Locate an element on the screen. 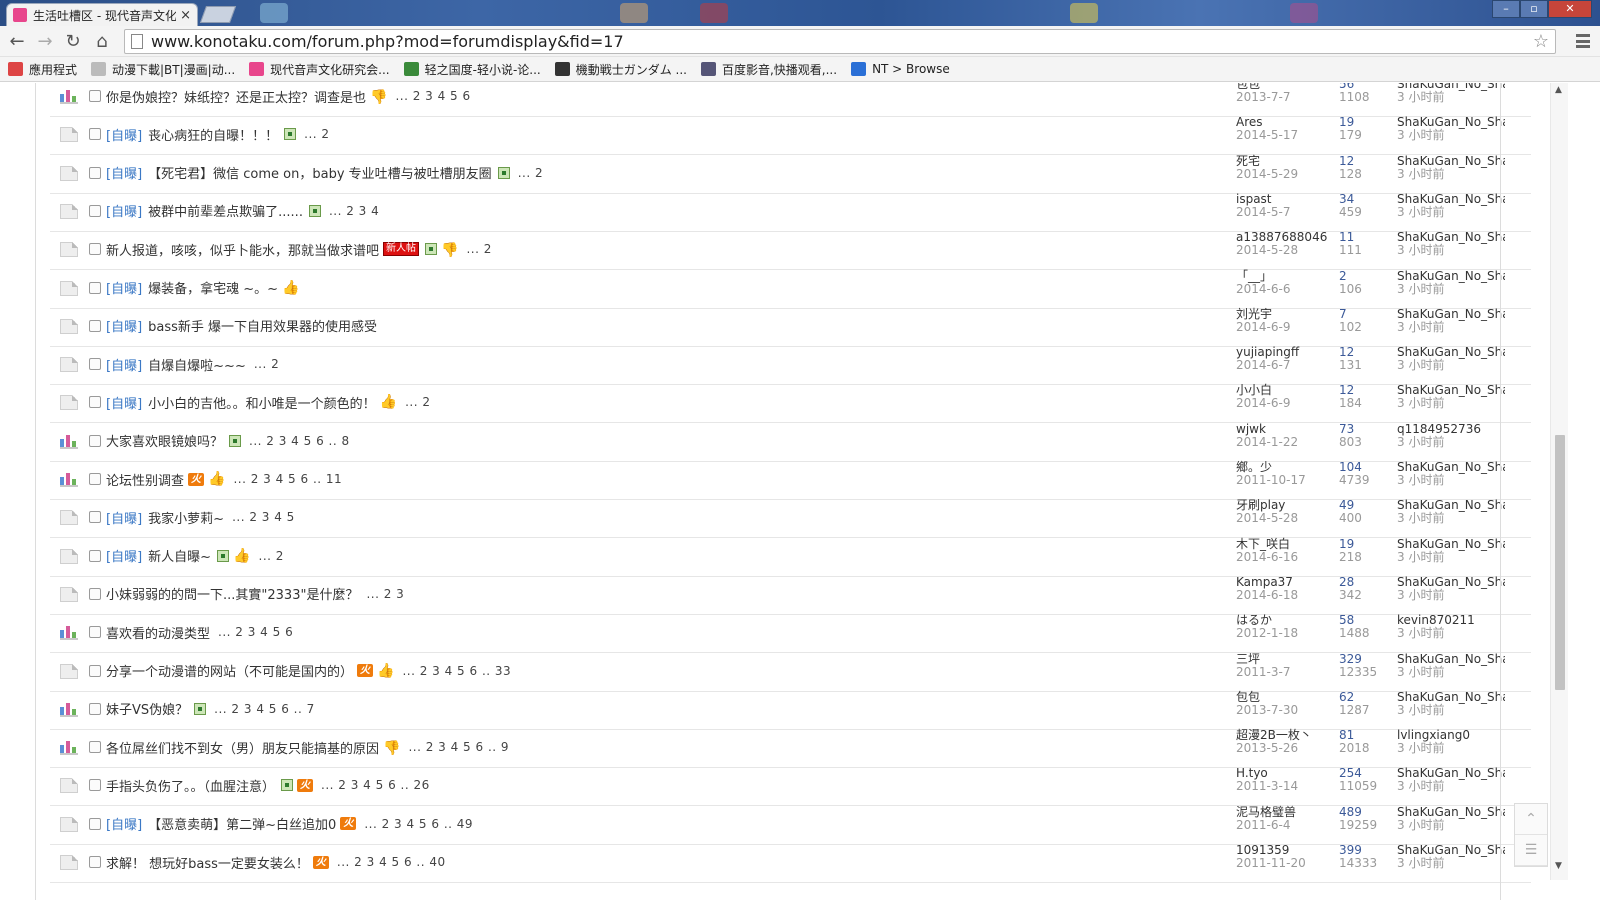  chrome-menu-icon is located at coordinates (1583, 41).